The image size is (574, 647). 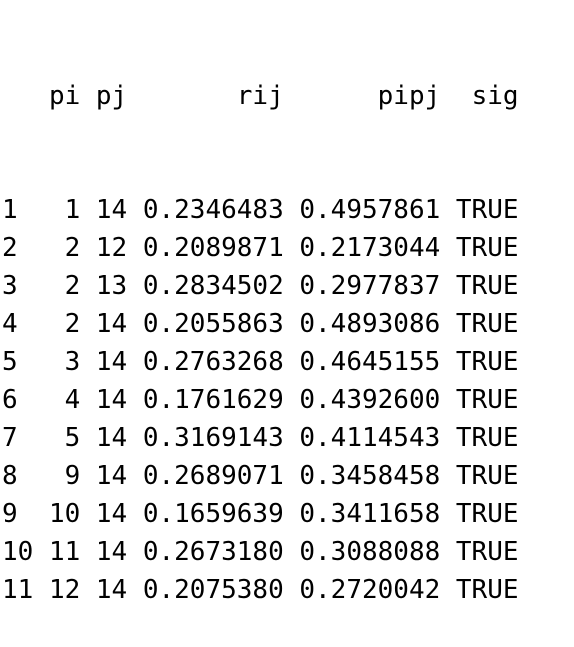 I want to click on table-row: 1 1 14 0.2346483 0.4957861 TRUE, so click(x=260, y=210).